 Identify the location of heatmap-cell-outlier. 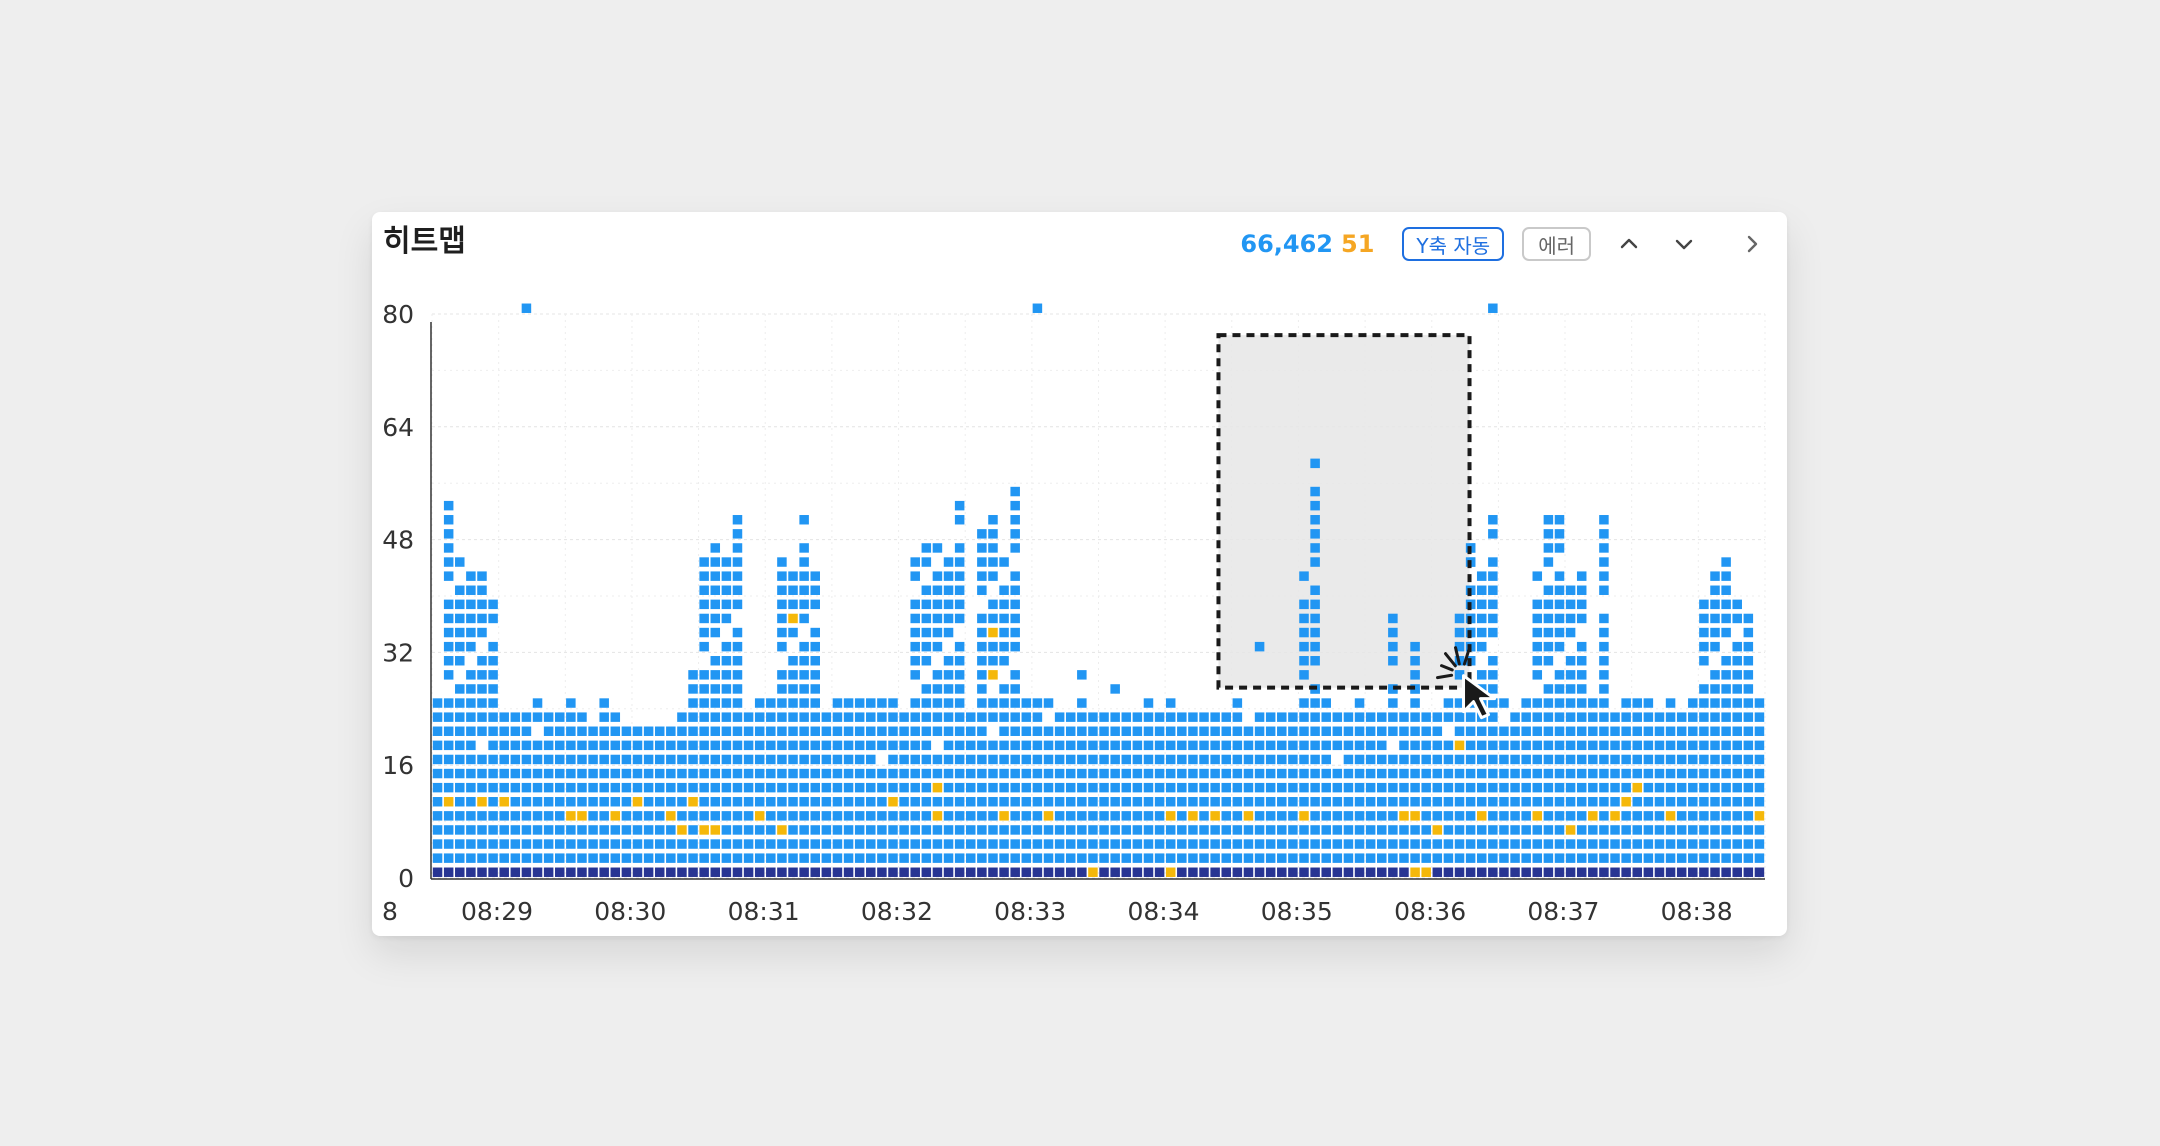
(1082, 675).